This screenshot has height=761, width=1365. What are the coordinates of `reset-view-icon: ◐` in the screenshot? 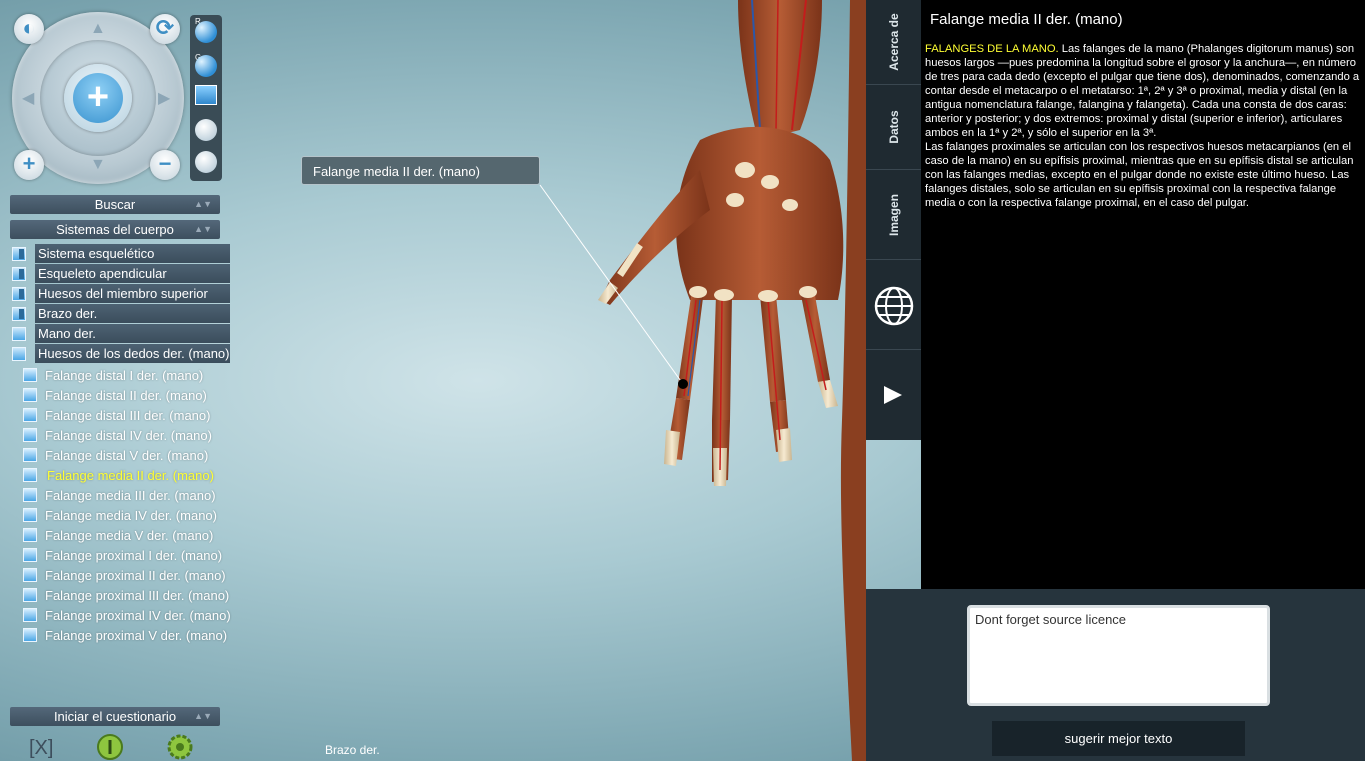 It's located at (29, 29).